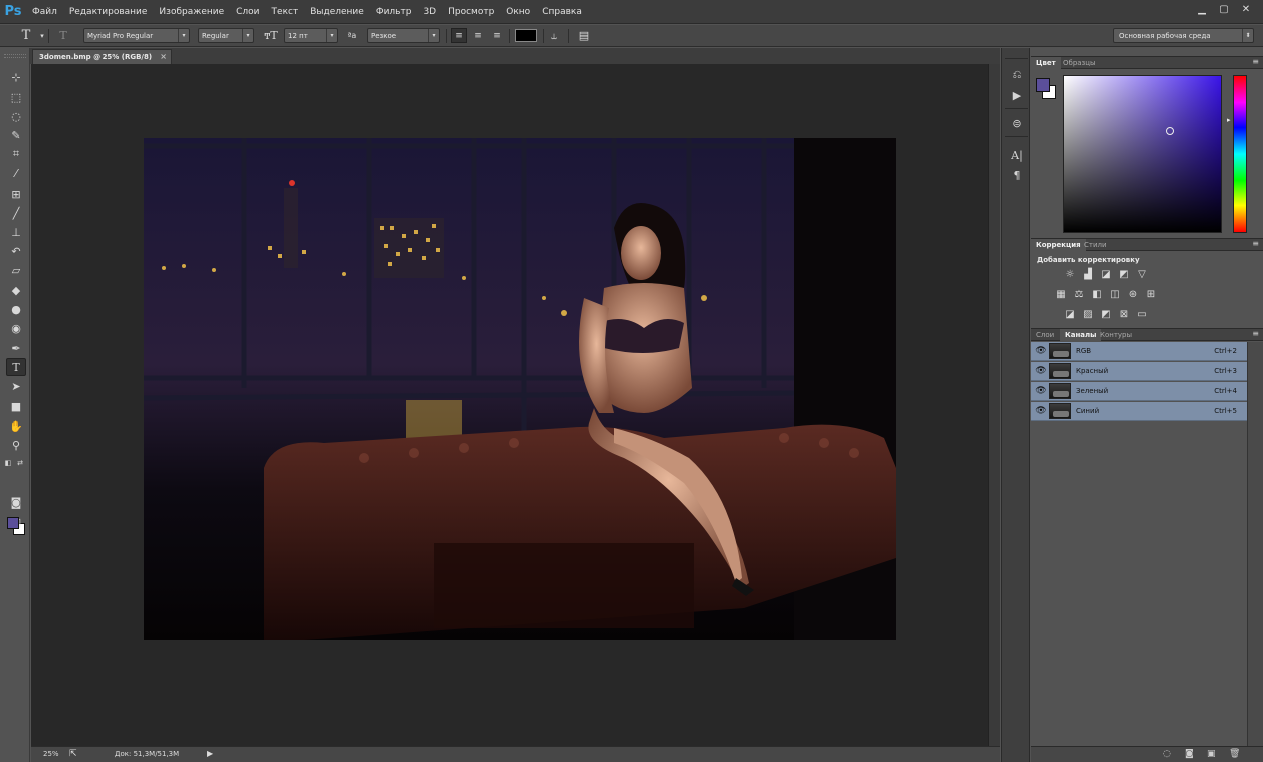 The width and height of the screenshot is (1263, 762). What do you see at coordinates (1106, 314) in the screenshot?
I see `threshold-icon: ◩` at bounding box center [1106, 314].